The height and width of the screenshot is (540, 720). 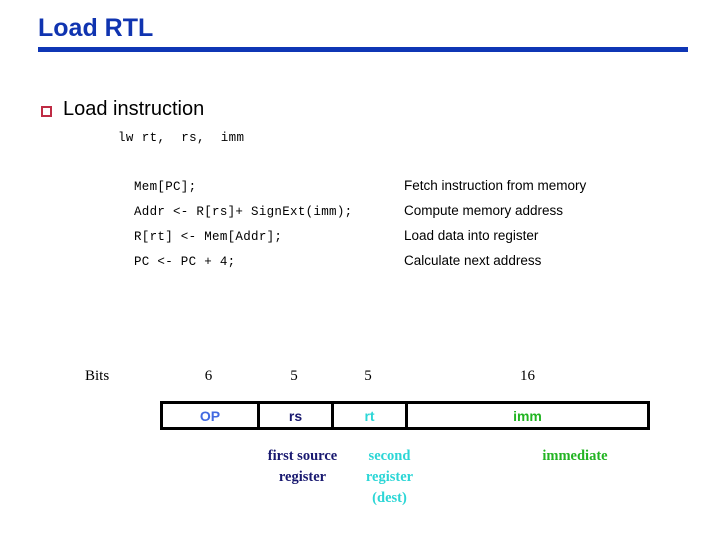 What do you see at coordinates (527, 415) in the screenshot?
I see `field-imm: imm` at bounding box center [527, 415].